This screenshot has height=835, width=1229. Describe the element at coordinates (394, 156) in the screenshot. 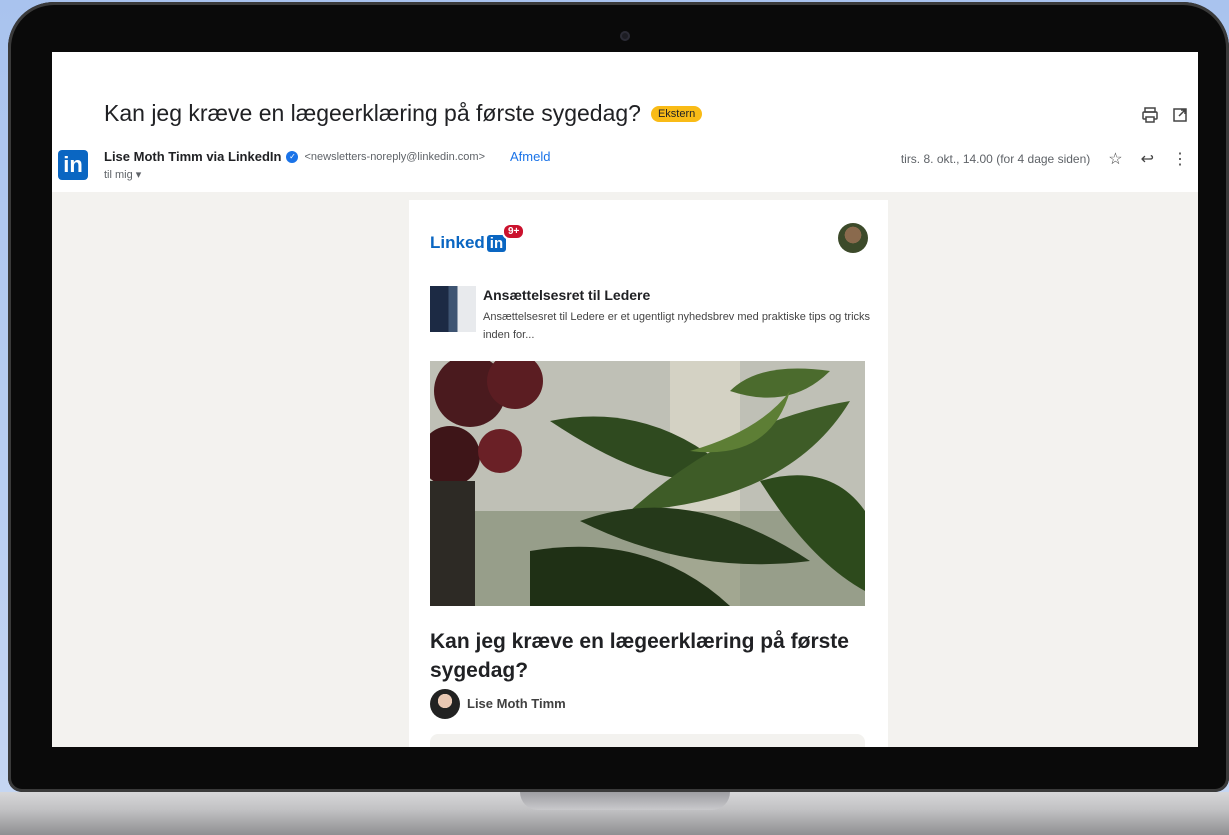

I see `sender-email: <newsletters-noreply@linkedin.com>` at that location.